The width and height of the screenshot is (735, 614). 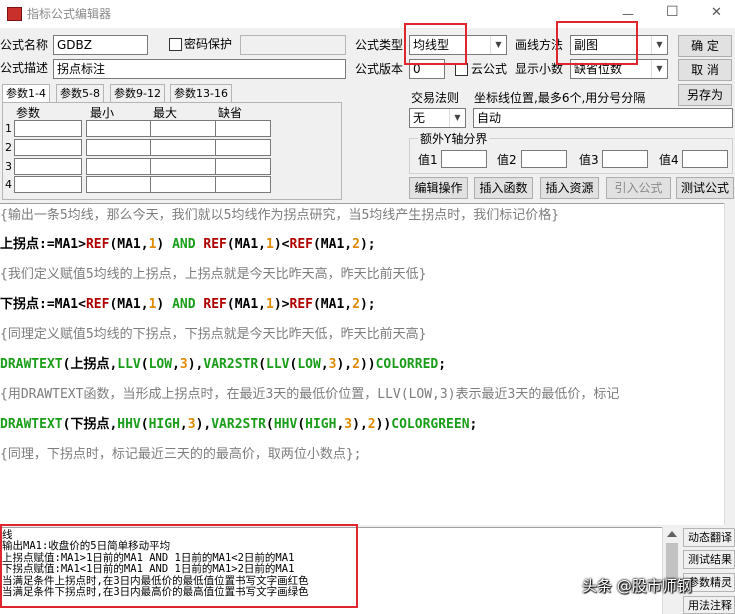 What do you see at coordinates (48, 166) in the screenshot?
I see `param-3-name` at bounding box center [48, 166].